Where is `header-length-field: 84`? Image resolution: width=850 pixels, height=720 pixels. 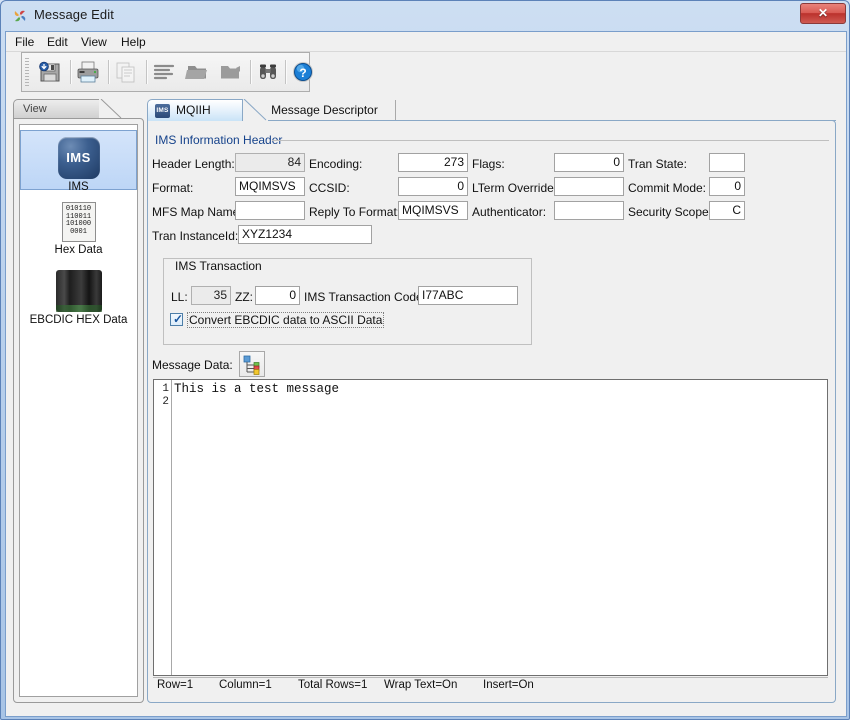 header-length-field: 84 is located at coordinates (270, 162).